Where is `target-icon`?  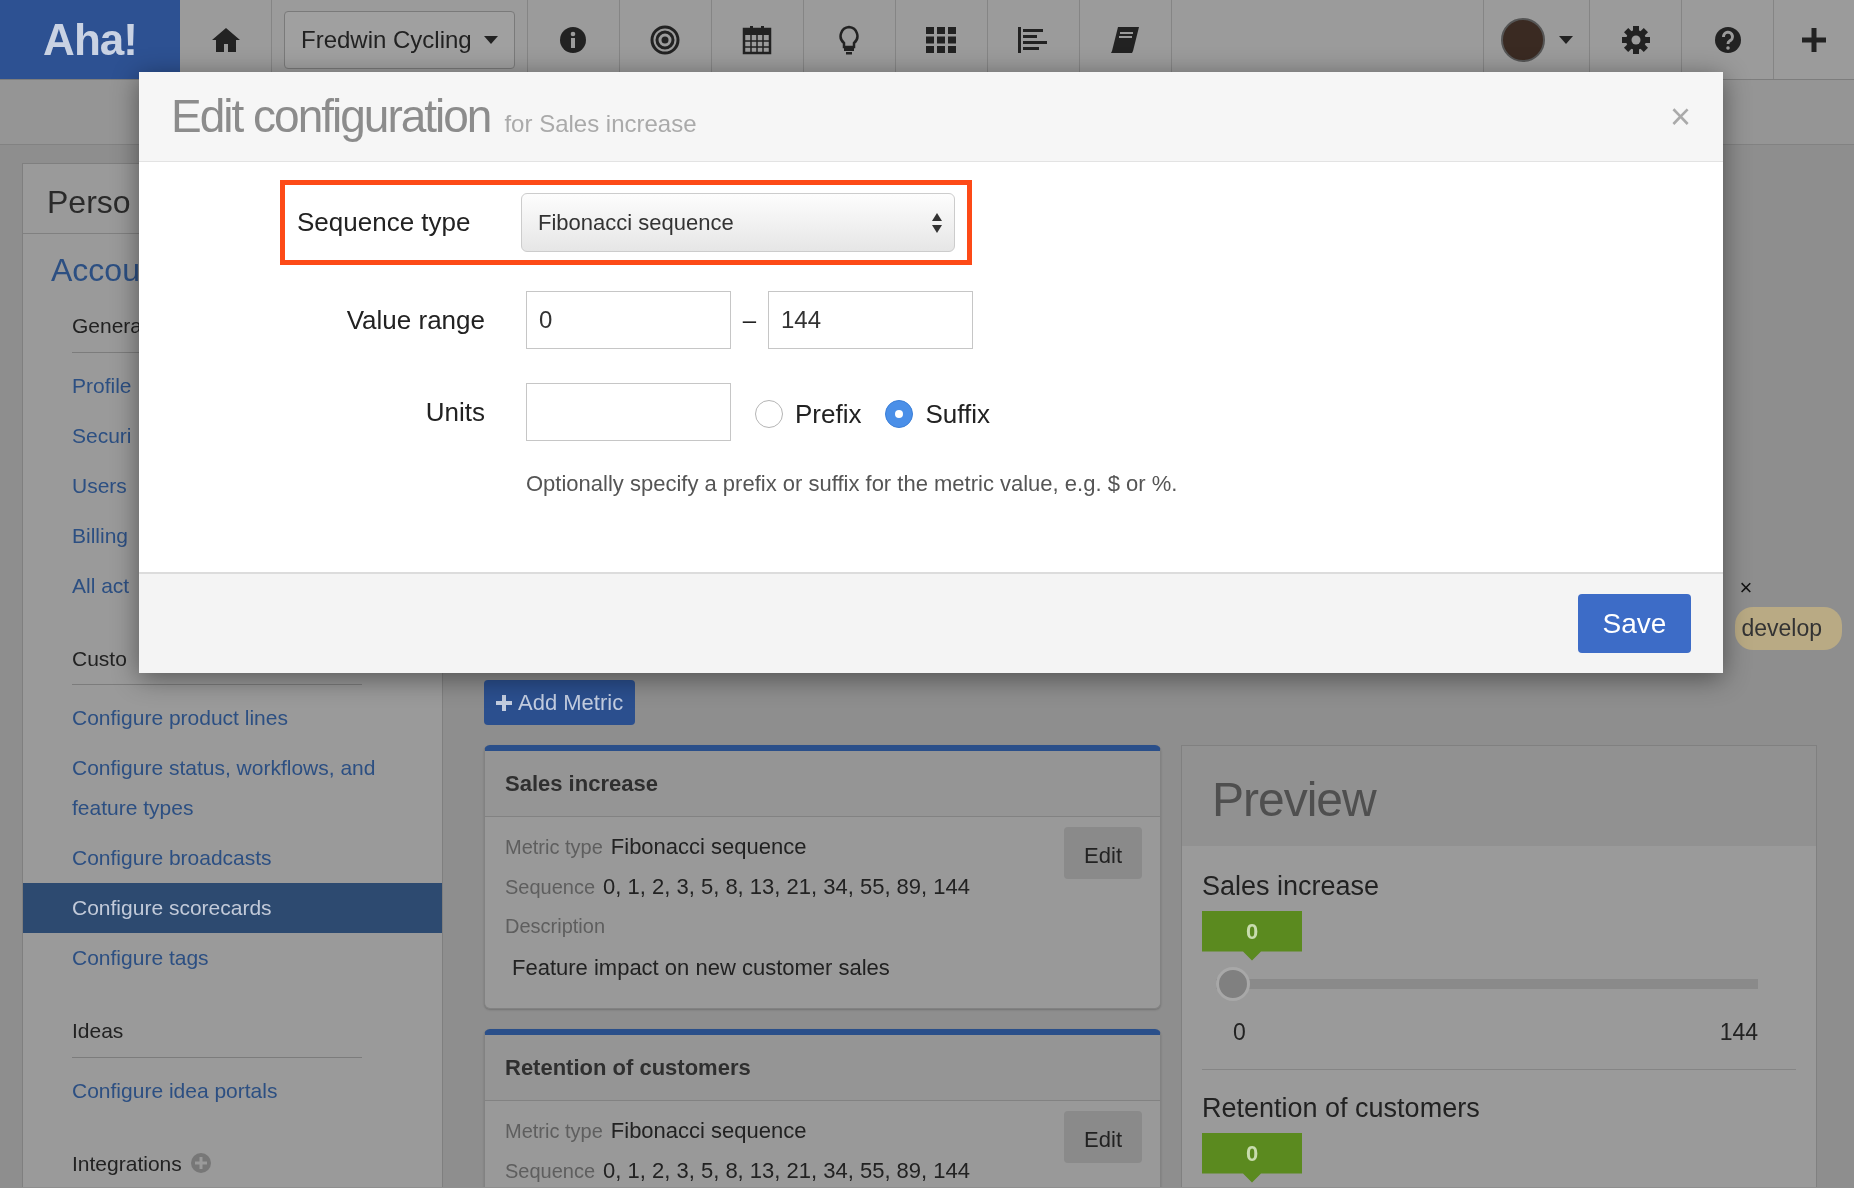
target-icon is located at coordinates (665, 39).